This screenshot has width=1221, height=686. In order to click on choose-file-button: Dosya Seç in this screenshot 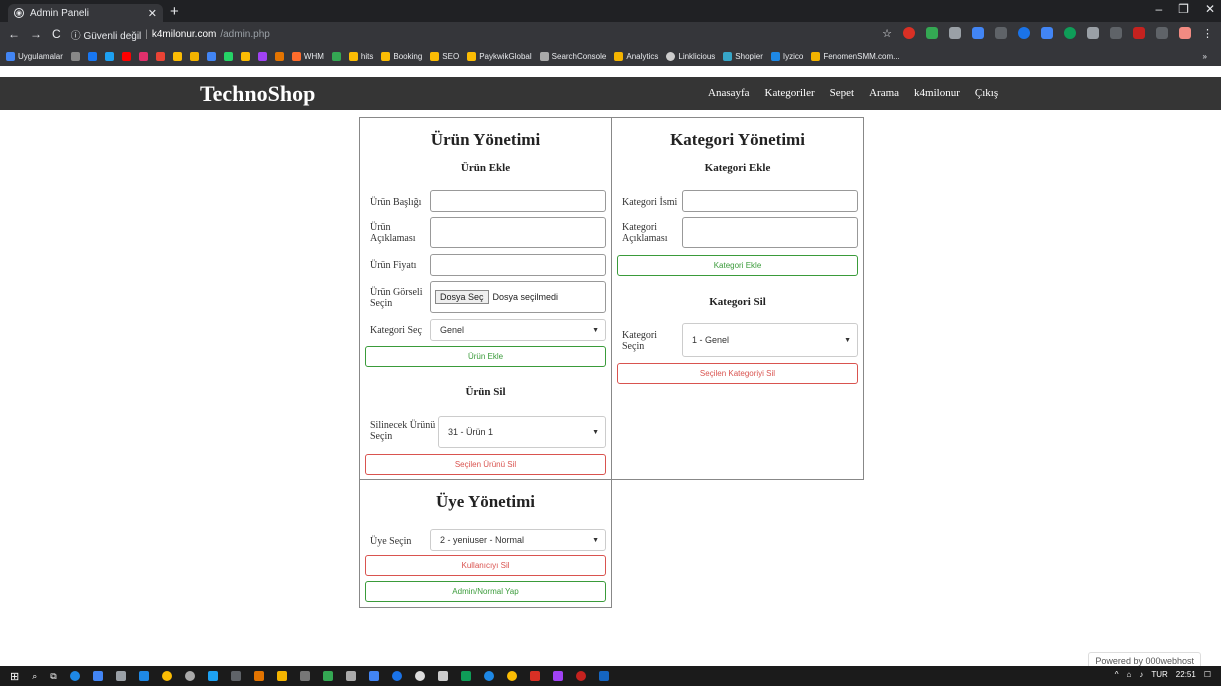, I will do `click(462, 297)`.